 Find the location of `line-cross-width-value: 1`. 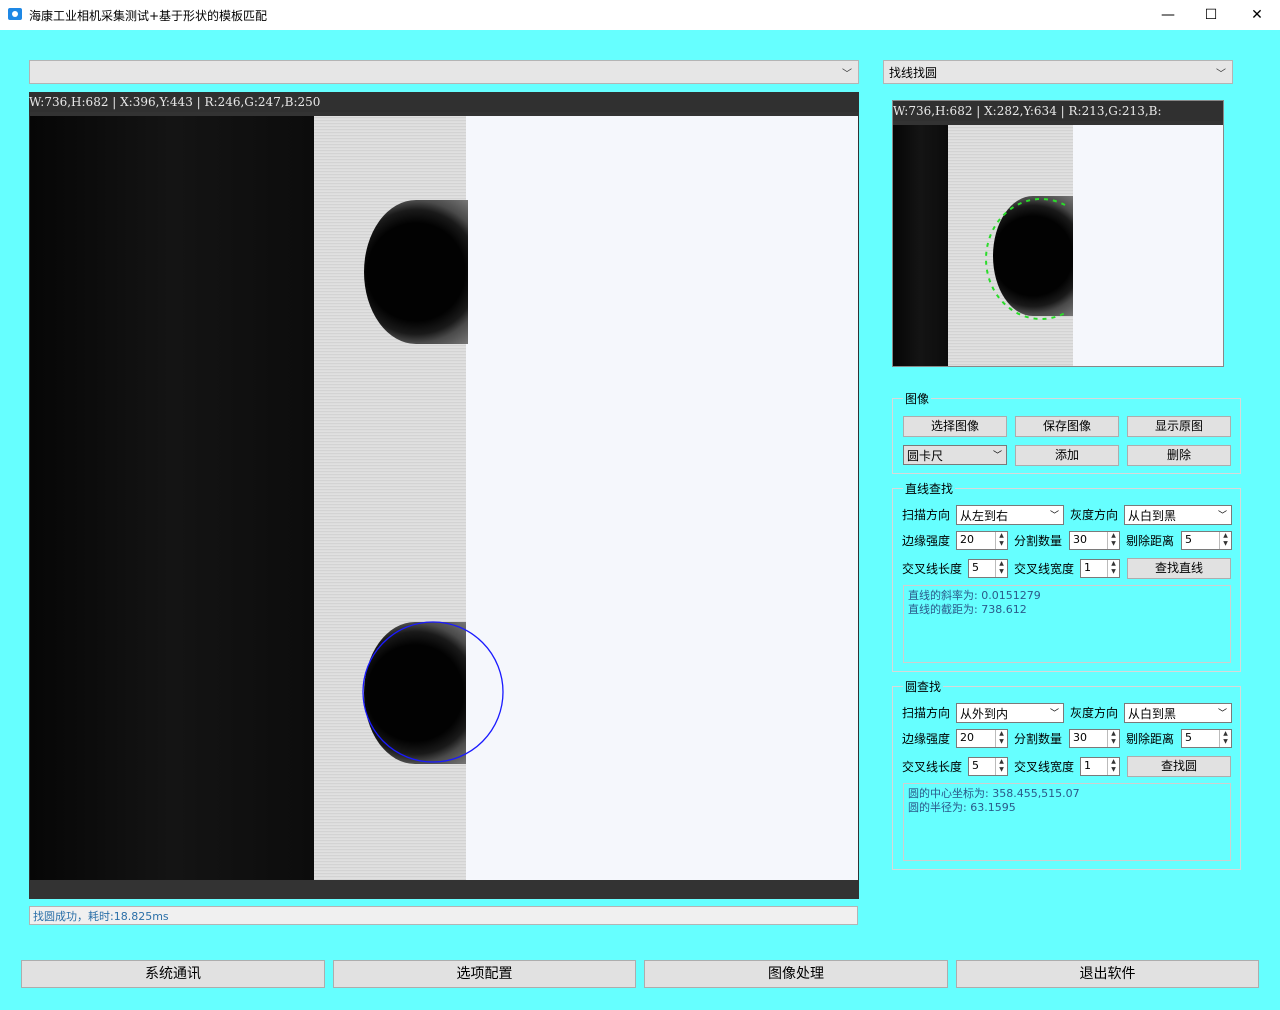

line-cross-width-value: 1 is located at coordinates (1087, 567).